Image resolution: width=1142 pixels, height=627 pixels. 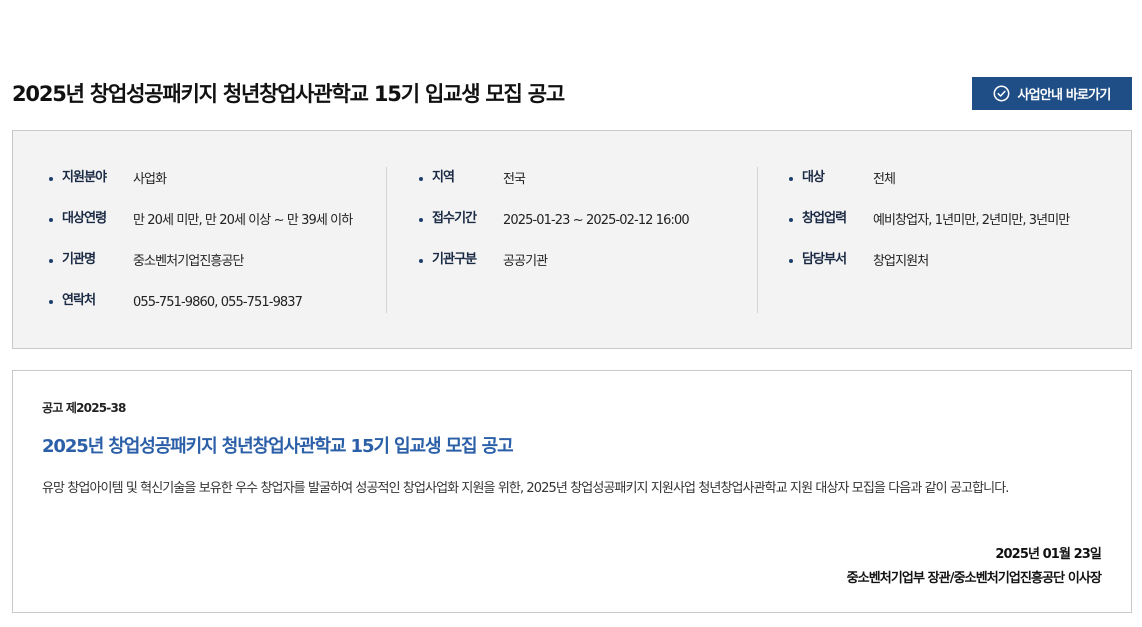 What do you see at coordinates (454, 259) in the screenshot?
I see `info-label: 기관구분` at bounding box center [454, 259].